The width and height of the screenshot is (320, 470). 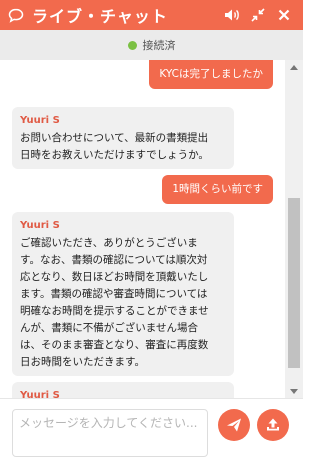 I want to click on upload-button, so click(x=273, y=425).